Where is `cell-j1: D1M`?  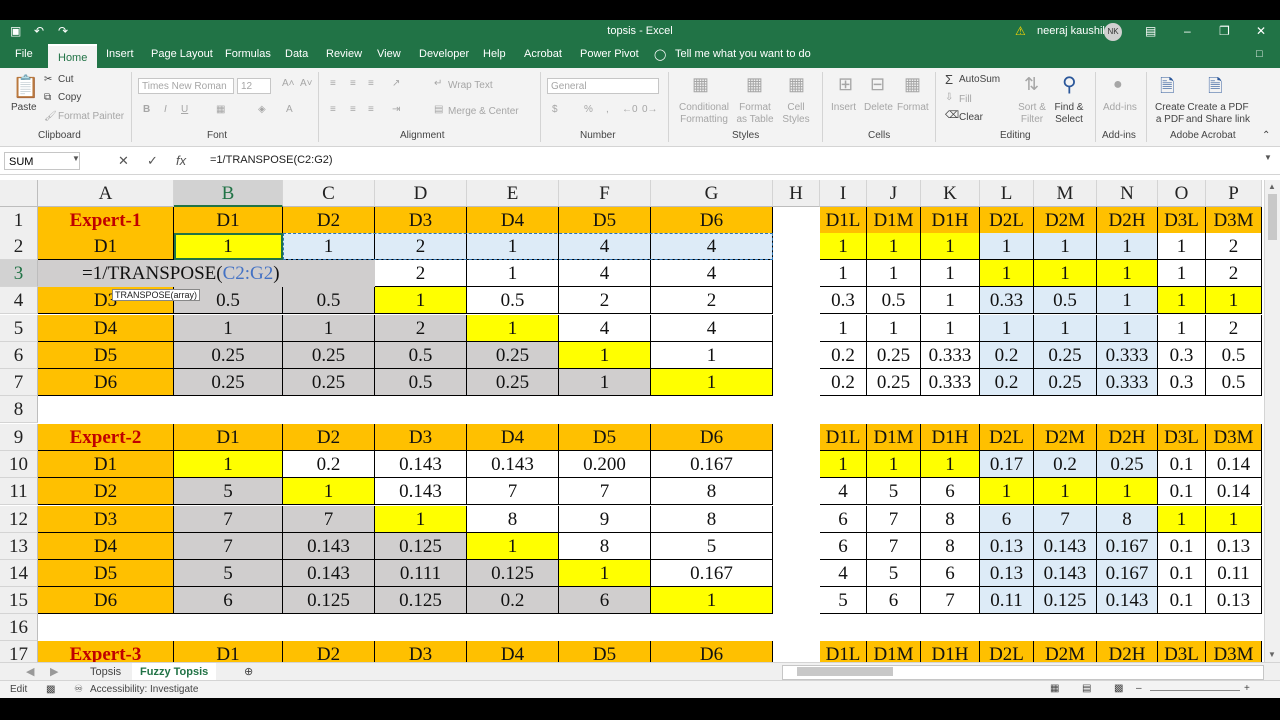 cell-j1: D1M is located at coordinates (894, 220).